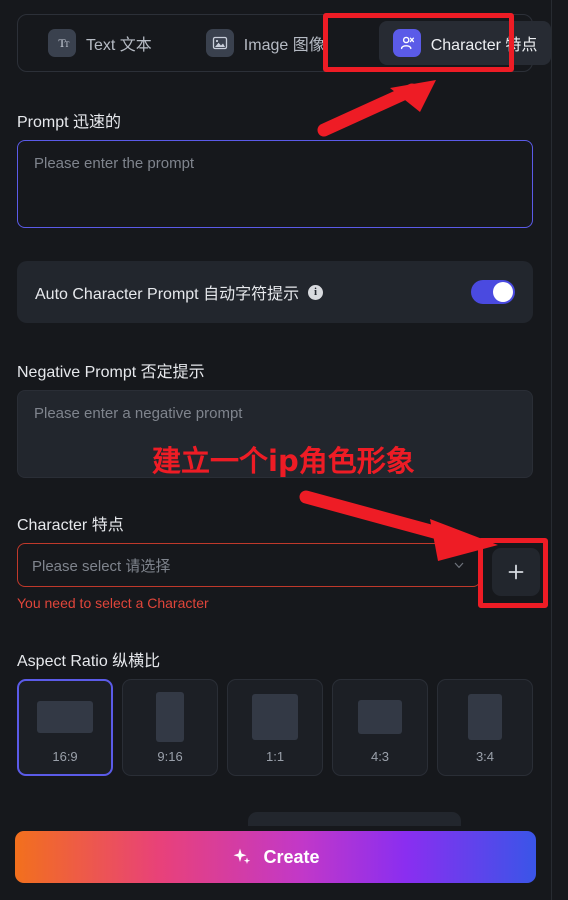 The width and height of the screenshot is (568, 900). Describe the element at coordinates (167, 294) in the screenshot. I see `auto-character-prompt-label: Auto Character Prompt 自动字符提示` at that location.